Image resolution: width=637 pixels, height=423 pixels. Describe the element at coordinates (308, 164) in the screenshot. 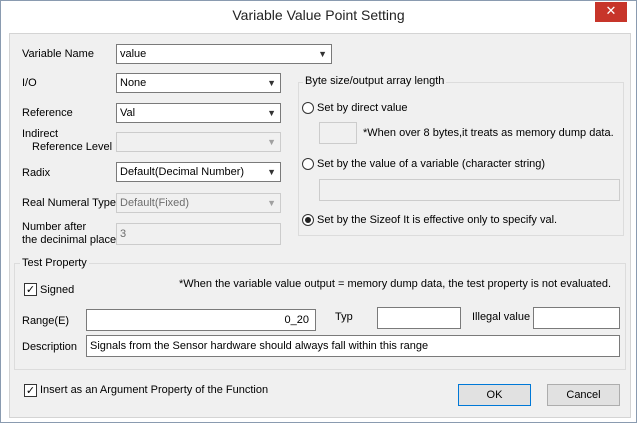

I see `radio-variable-value` at that location.